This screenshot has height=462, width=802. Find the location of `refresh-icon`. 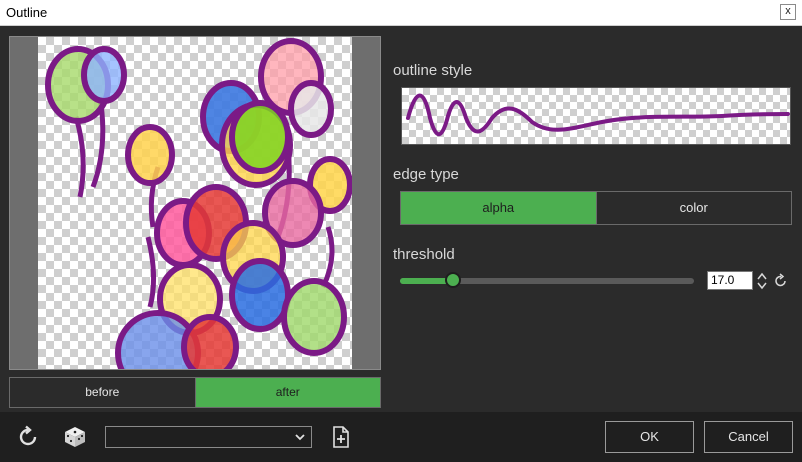

refresh-icon is located at coordinates (28, 437).